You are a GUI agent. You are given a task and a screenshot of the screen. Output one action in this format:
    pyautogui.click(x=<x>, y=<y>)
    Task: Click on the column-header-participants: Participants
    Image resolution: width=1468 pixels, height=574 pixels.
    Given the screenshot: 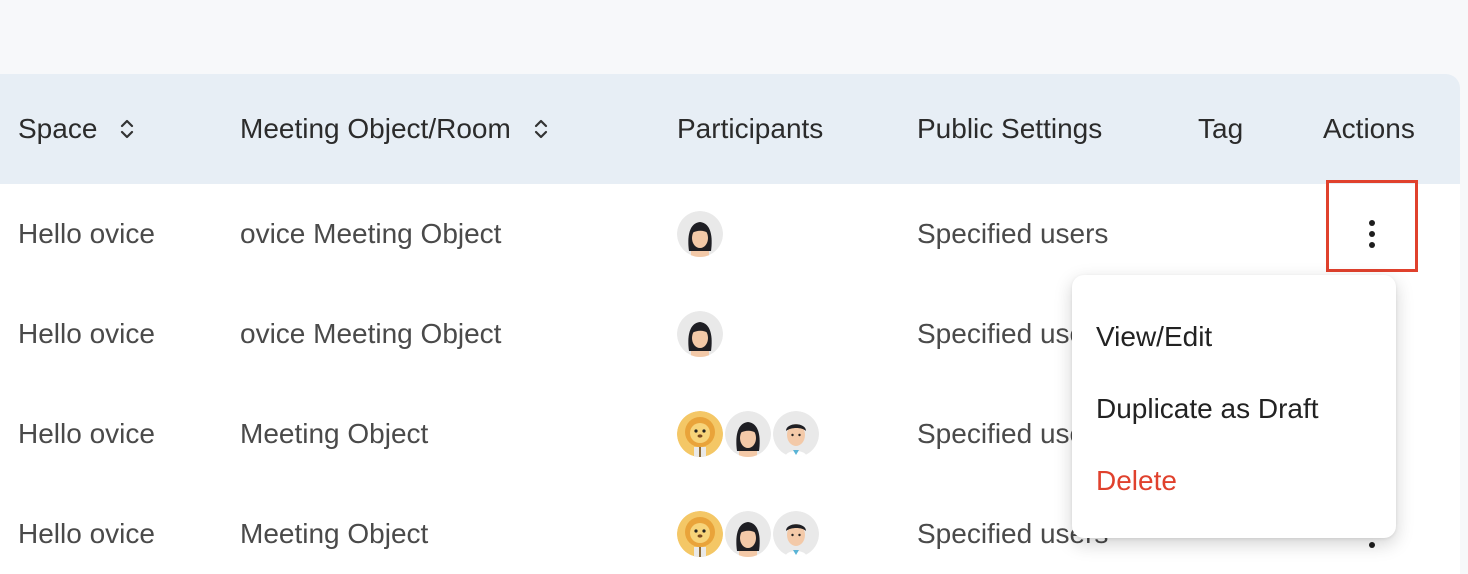 What is the action you would take?
    pyautogui.click(x=750, y=129)
    